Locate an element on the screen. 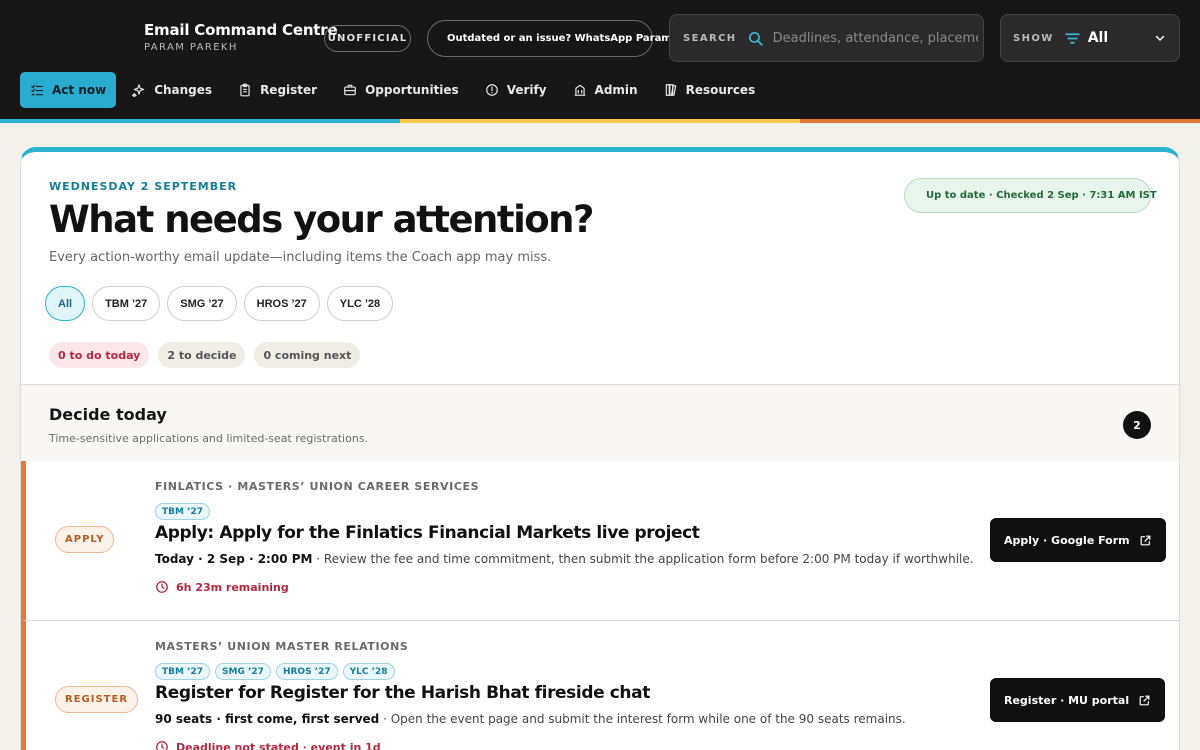  chevron-down-icon is located at coordinates (1160, 38).